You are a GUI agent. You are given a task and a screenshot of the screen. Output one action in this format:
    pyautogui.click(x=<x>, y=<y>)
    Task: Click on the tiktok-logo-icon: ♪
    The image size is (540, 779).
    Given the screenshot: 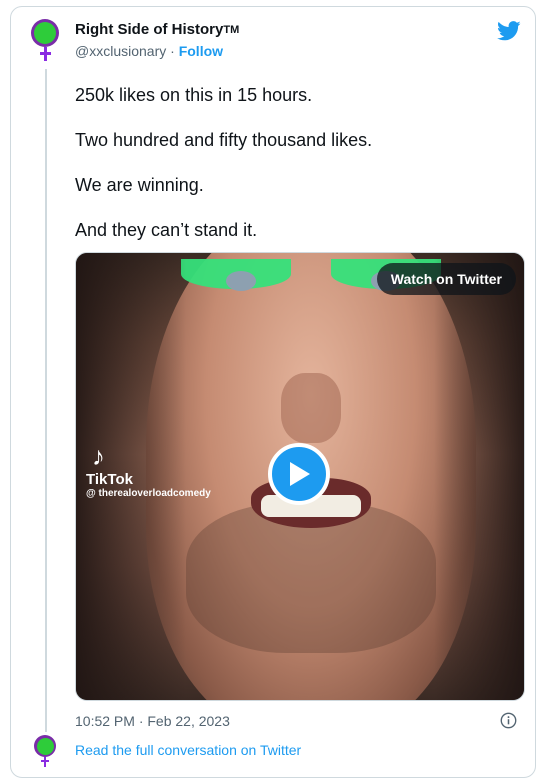 What is the action you would take?
    pyautogui.click(x=98, y=456)
    